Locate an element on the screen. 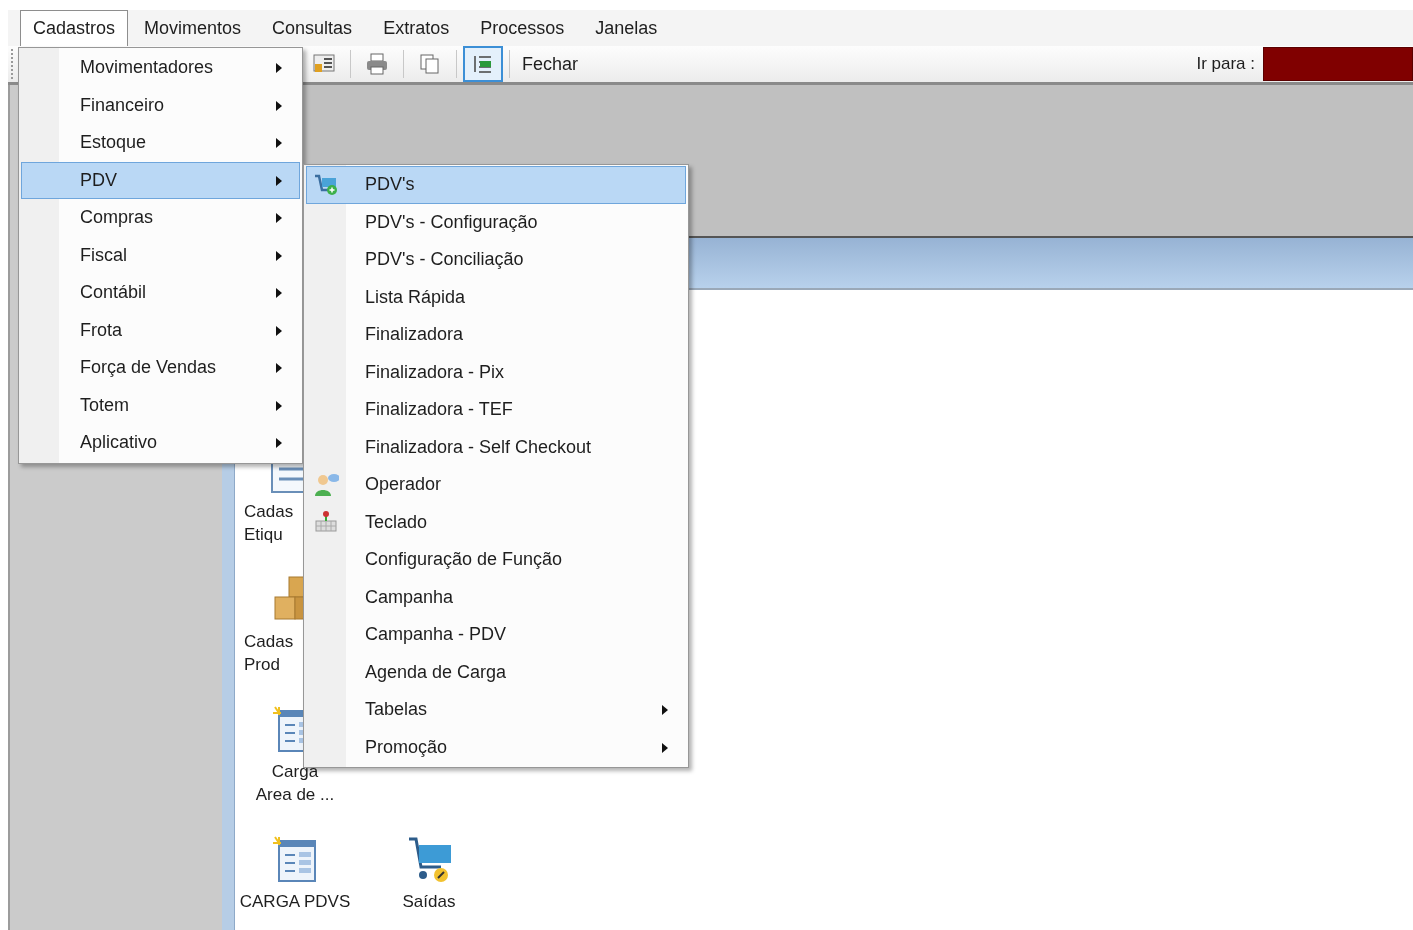 Image resolution: width=1413 pixels, height=930 pixels. menu-bar-item: Cadastros is located at coordinates (74, 28).